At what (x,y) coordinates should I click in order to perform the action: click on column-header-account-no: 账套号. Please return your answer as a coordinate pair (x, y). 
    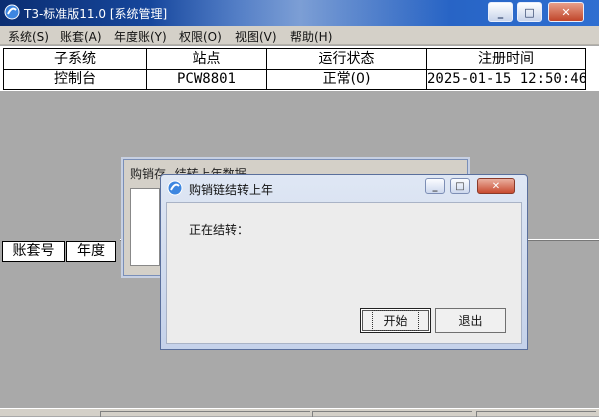
    Looking at the image, I should click on (33, 251).